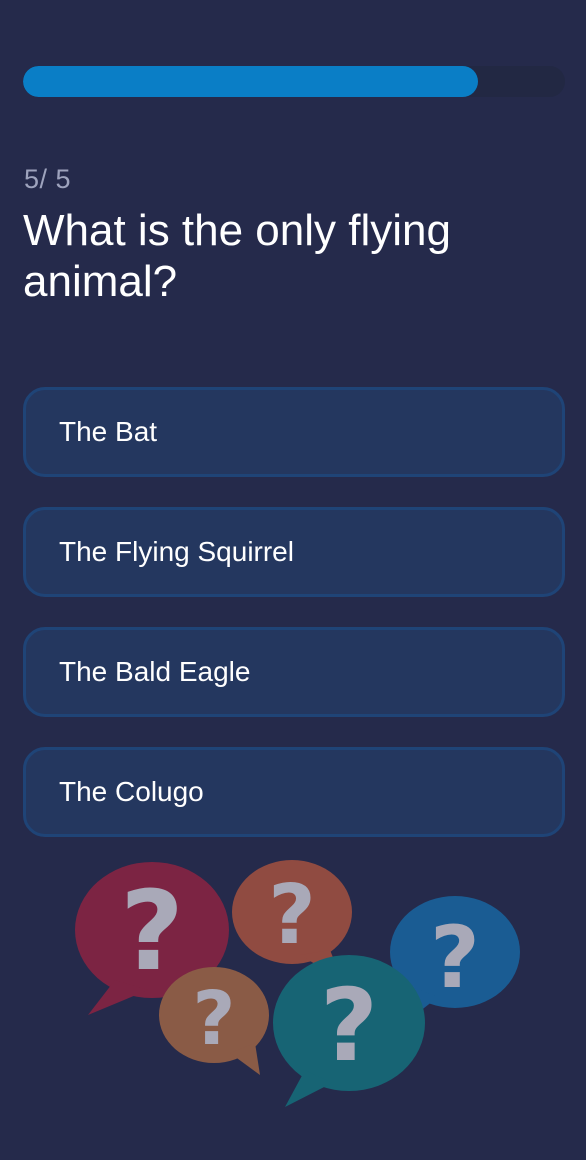 This screenshot has height=1160, width=586. I want to click on bubble-peach-question-icon: ?, so click(214, 1021).